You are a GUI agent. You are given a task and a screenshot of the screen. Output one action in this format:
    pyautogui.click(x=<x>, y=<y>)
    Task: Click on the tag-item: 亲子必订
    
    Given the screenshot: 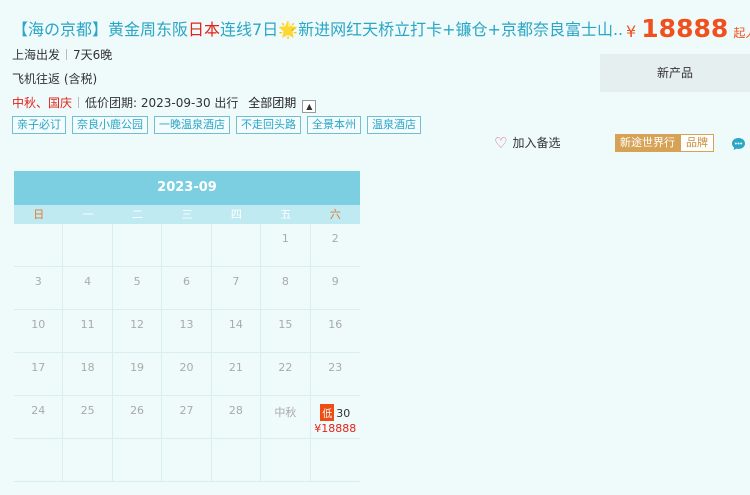 What is the action you would take?
    pyautogui.click(x=39, y=125)
    